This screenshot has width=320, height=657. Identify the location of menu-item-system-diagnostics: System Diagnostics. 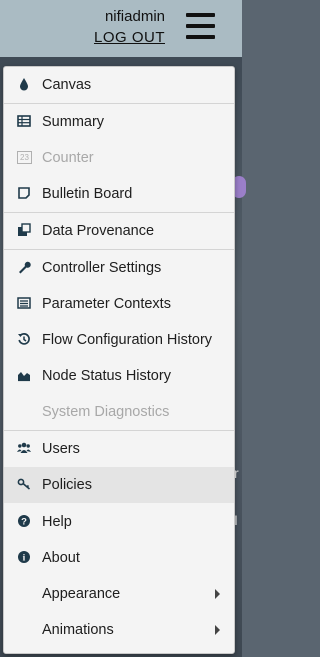
(119, 412).